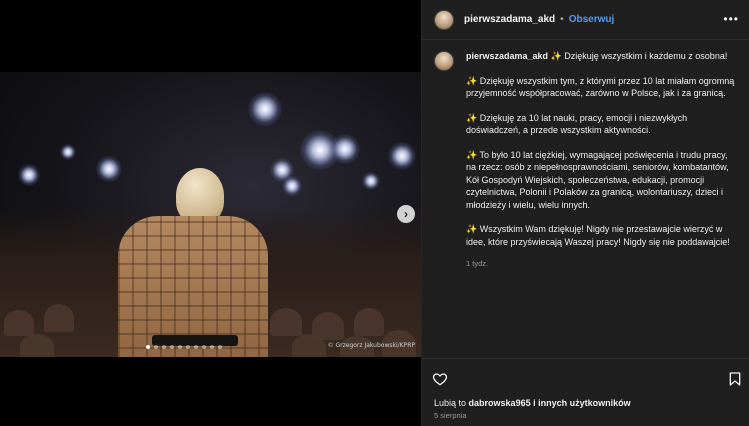 The height and width of the screenshot is (426, 749). What do you see at coordinates (602, 264) in the screenshot?
I see `caption-time-ago: 1 tydz.` at bounding box center [602, 264].